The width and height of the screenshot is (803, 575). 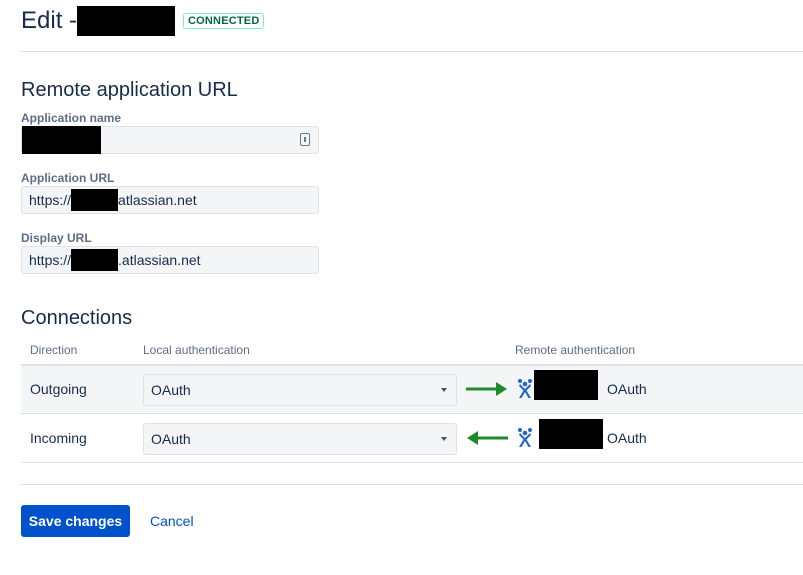 I want to click on application-name-label: Application name, so click(x=71, y=118).